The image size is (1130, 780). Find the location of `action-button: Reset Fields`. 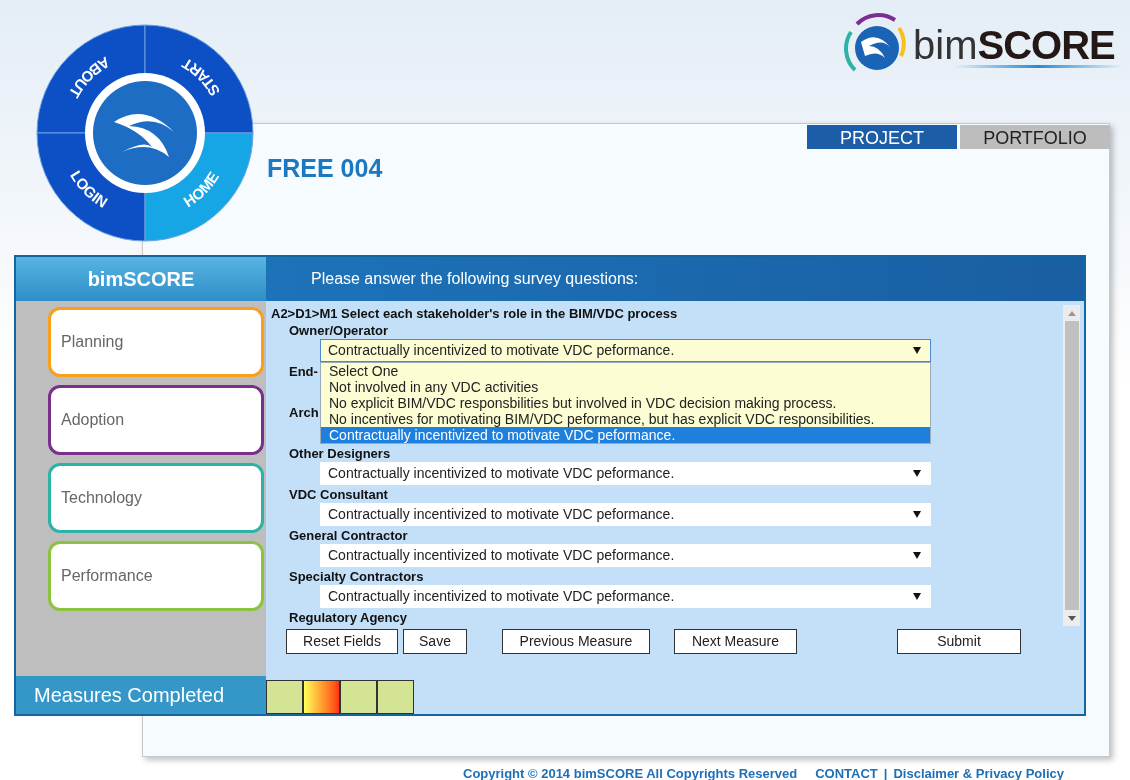

action-button: Reset Fields is located at coordinates (342, 641).